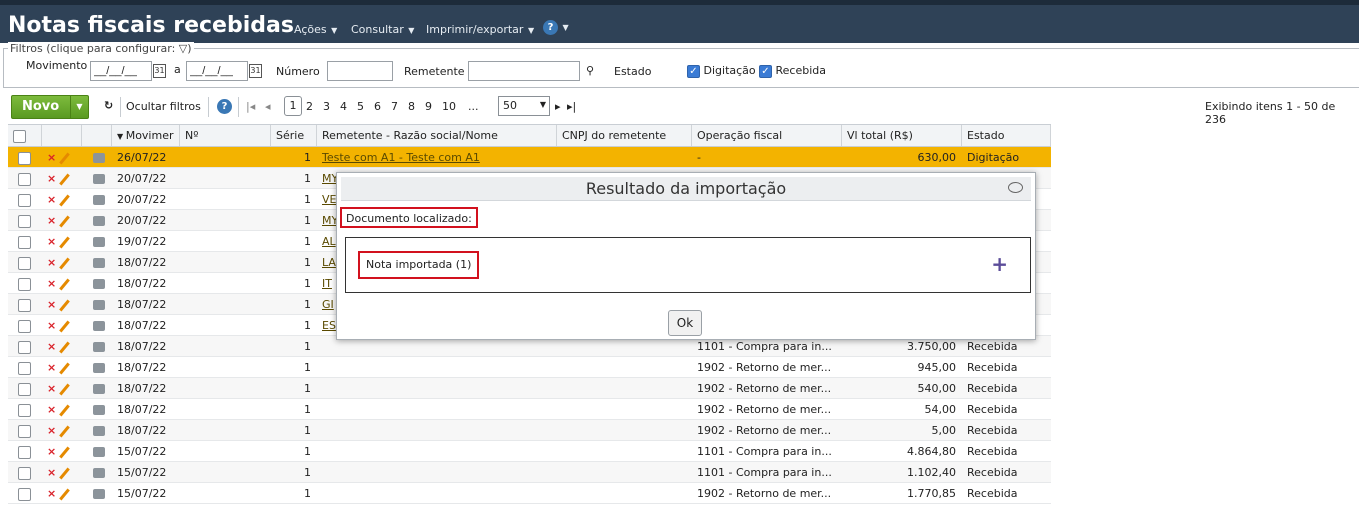  Describe the element at coordinates (121, 71) in the screenshot. I see `date-from-field` at that location.